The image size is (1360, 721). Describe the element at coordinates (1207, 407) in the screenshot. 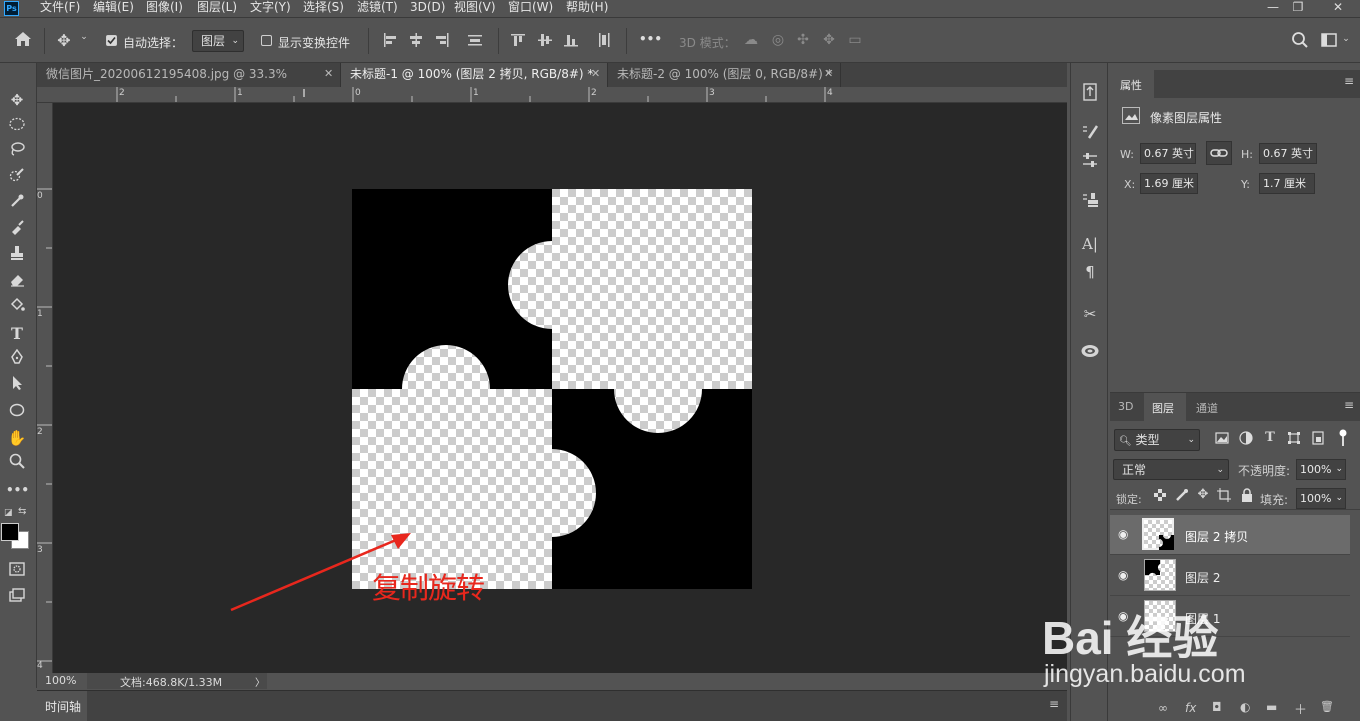

I see `tab-channels: 通道` at that location.